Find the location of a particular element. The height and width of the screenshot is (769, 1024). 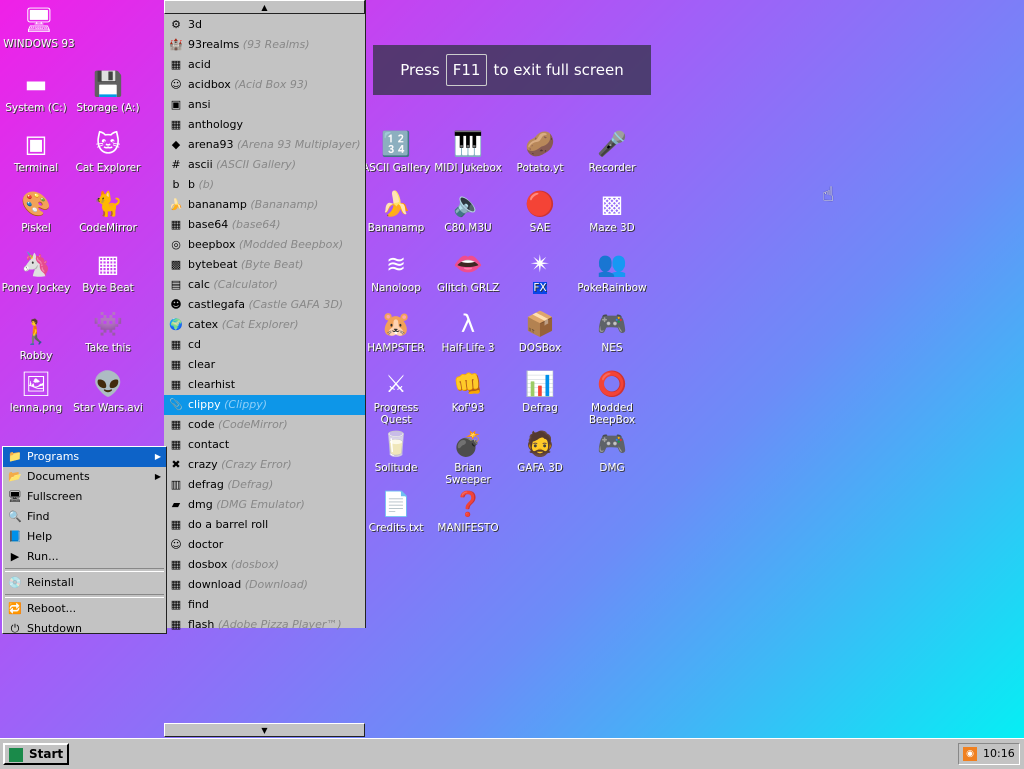

desktop-icon-lenna-png: 🖼 lenna.png is located at coordinates (36, 391).